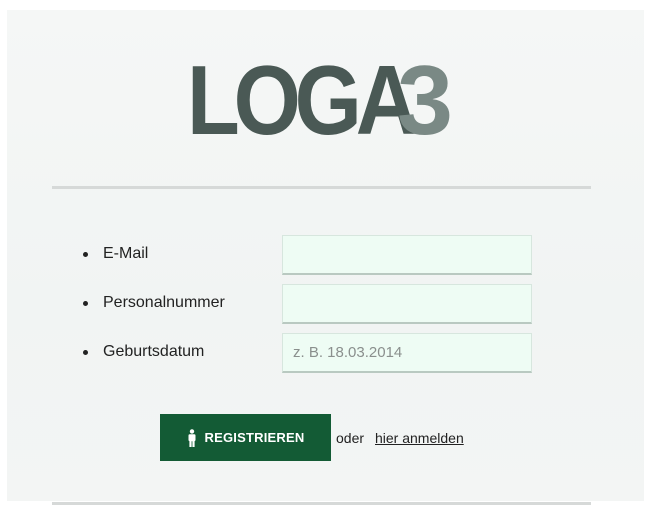 Image resolution: width=646 pixels, height=505 pixels. Describe the element at coordinates (321, 187) in the screenshot. I see `top-divider` at that location.